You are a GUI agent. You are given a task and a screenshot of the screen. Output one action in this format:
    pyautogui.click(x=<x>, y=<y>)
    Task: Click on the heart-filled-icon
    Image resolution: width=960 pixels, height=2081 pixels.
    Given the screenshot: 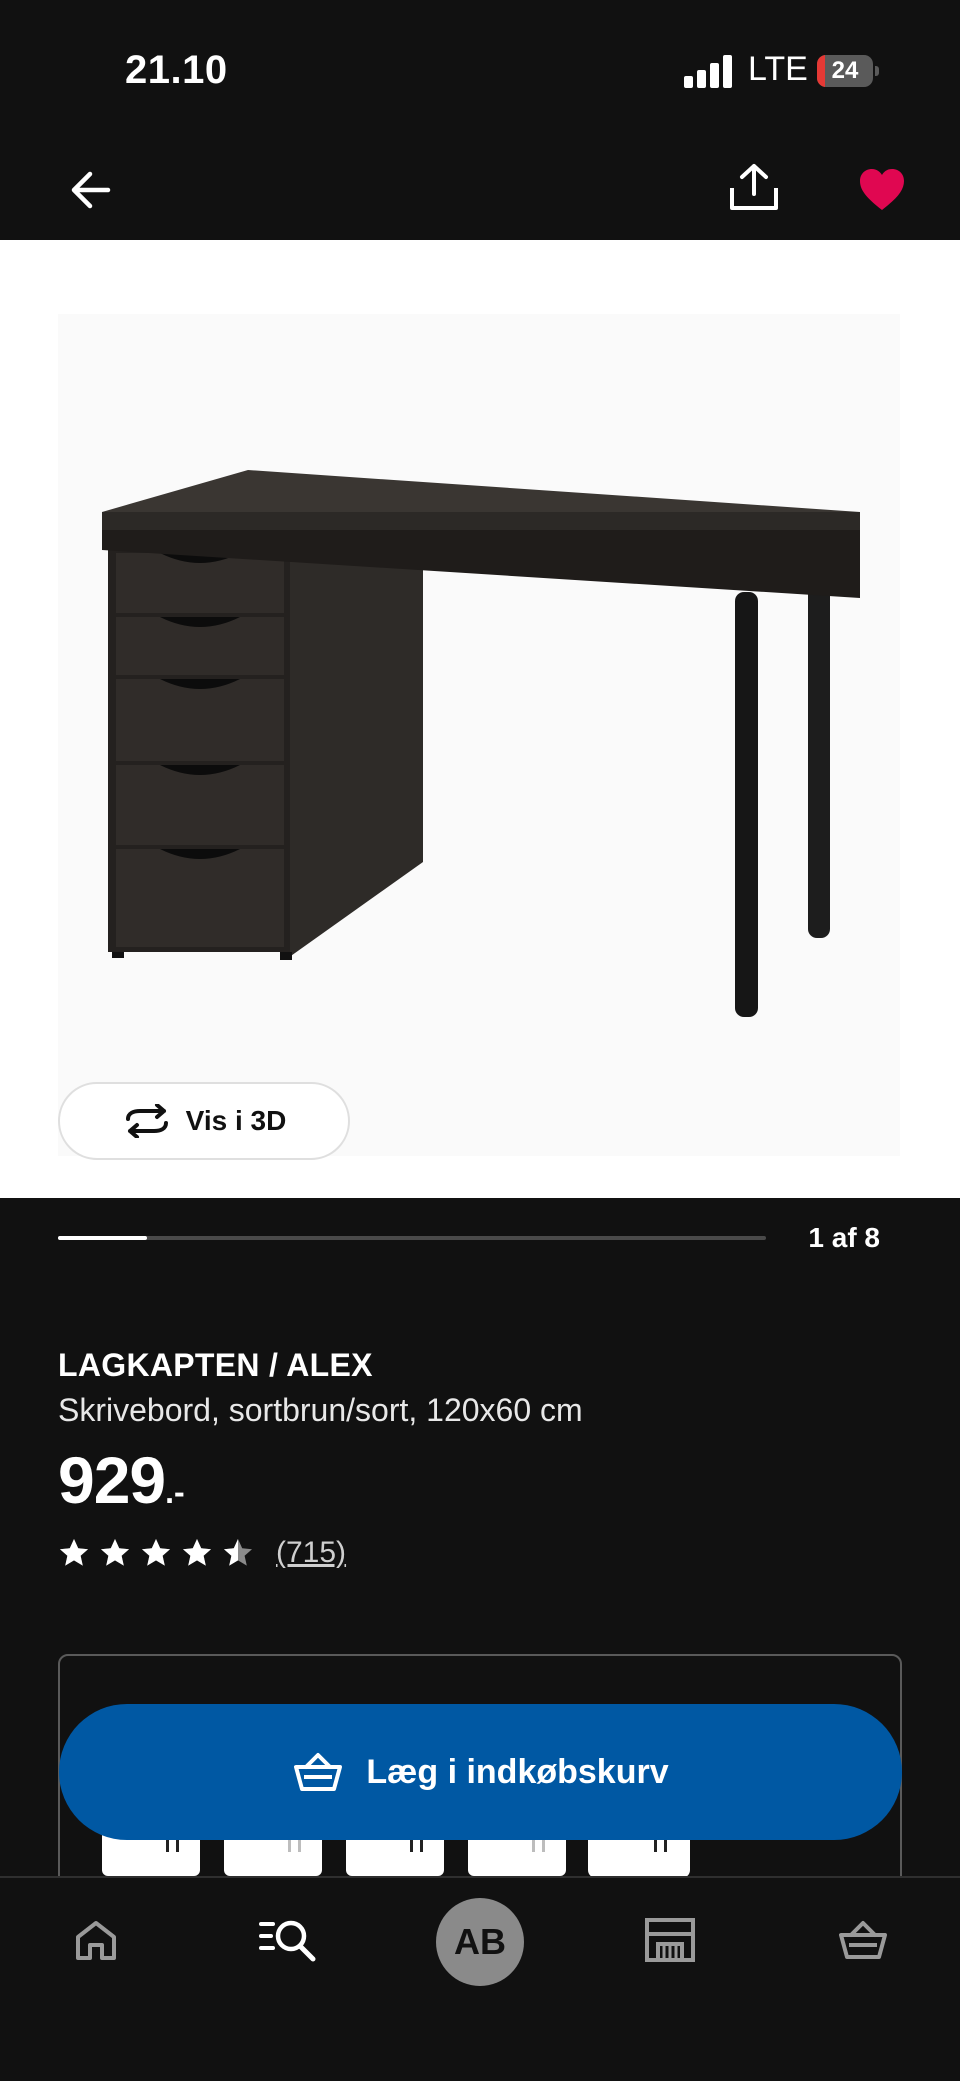 What is the action you would take?
    pyautogui.click(x=882, y=189)
    